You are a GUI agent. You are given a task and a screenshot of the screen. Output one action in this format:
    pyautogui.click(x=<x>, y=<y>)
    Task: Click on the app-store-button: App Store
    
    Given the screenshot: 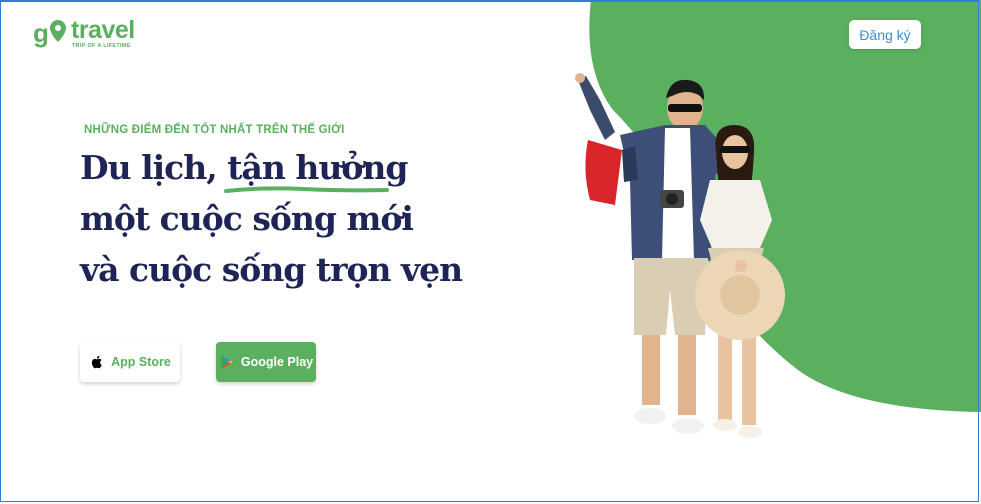 What is the action you would take?
    pyautogui.click(x=130, y=362)
    